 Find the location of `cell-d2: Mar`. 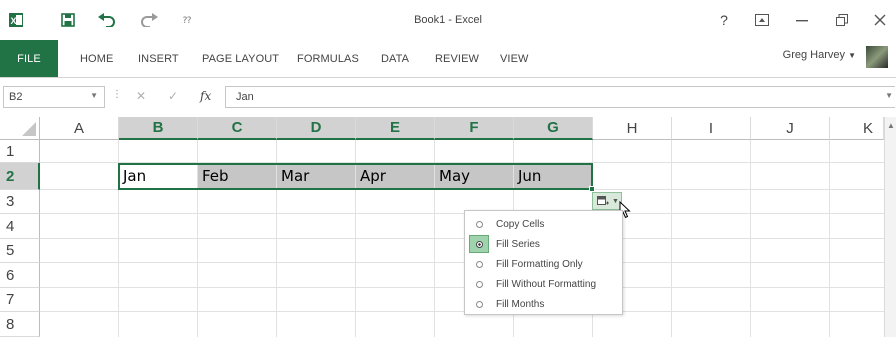

cell-d2: Mar is located at coordinates (316, 176).